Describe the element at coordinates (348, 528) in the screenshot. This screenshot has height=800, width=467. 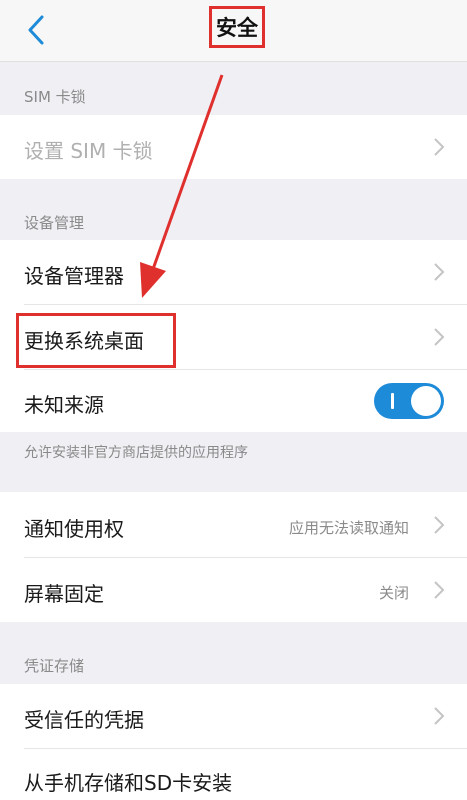
I see `row-value: 应用无法读取通知` at that location.